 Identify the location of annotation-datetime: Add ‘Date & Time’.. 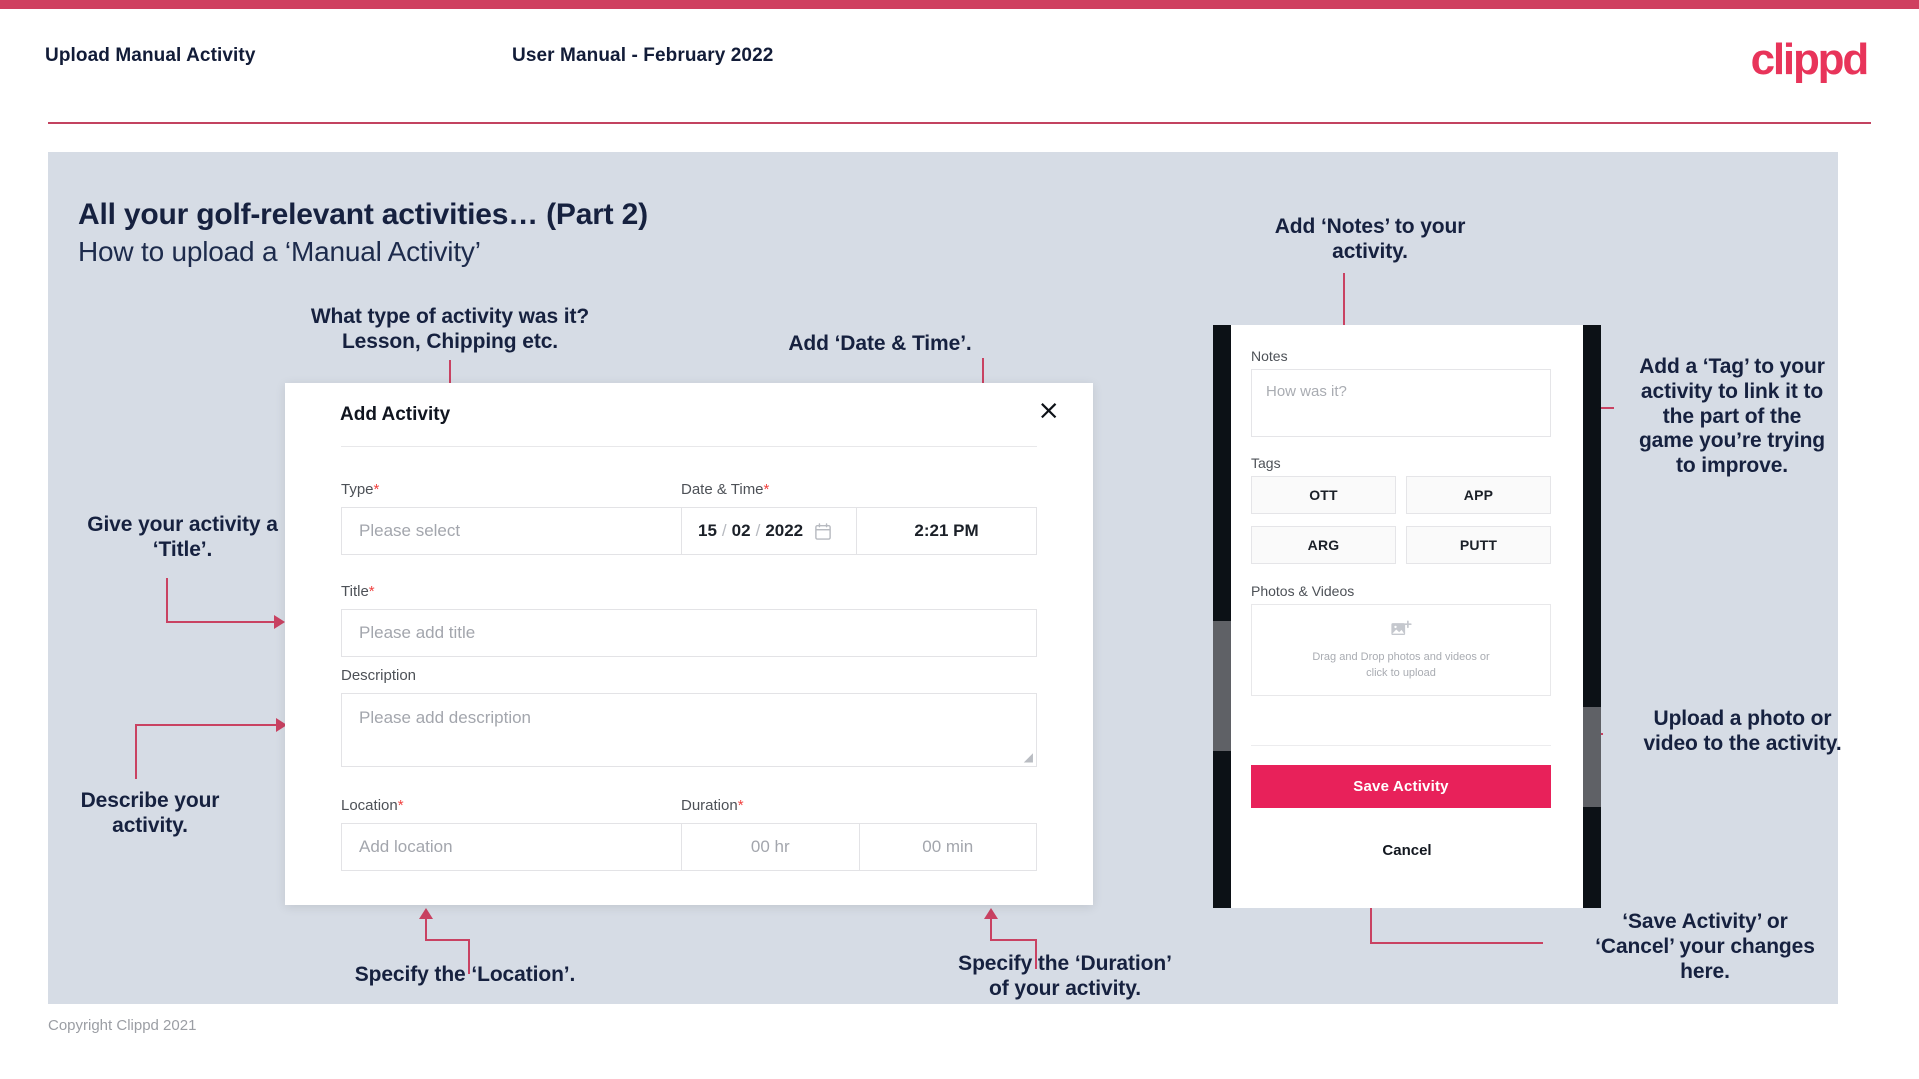
(880, 343).